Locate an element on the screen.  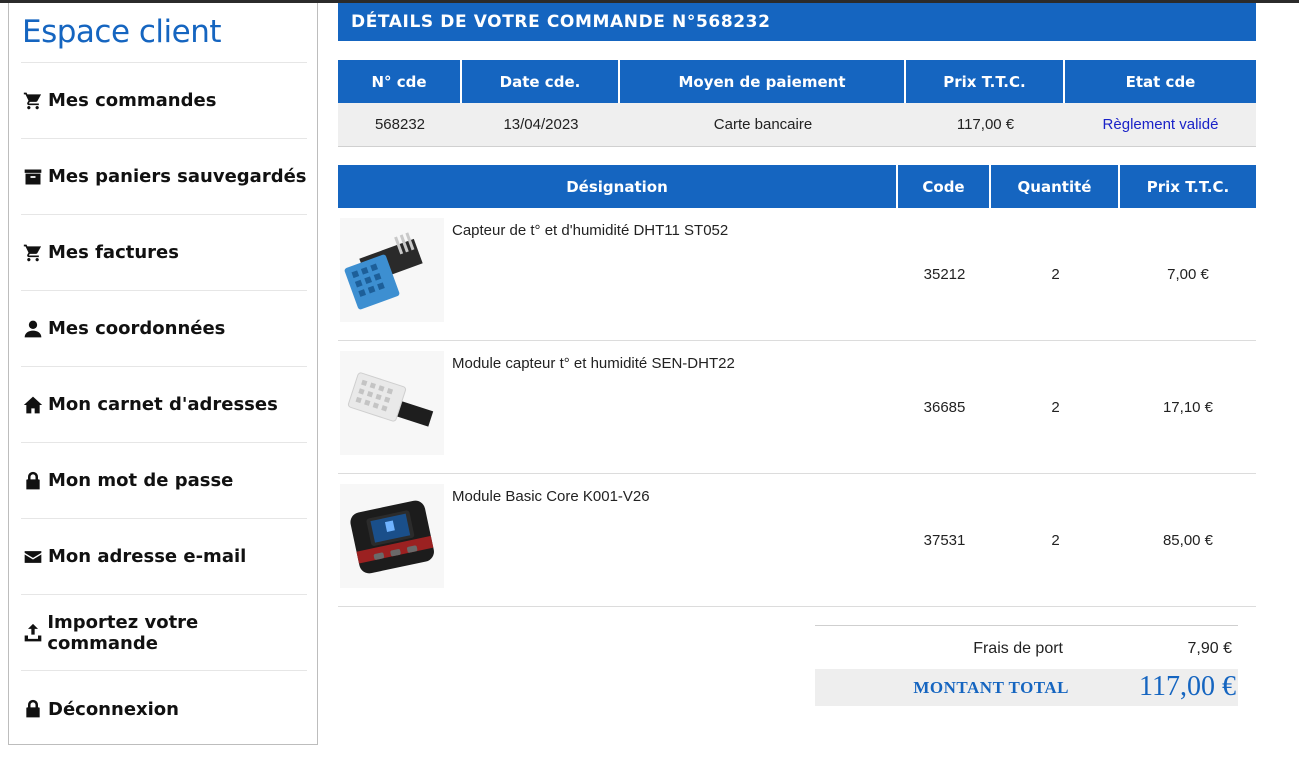
sidebar-item-mes-commandes: Mes commandes is located at coordinates (164, 101).